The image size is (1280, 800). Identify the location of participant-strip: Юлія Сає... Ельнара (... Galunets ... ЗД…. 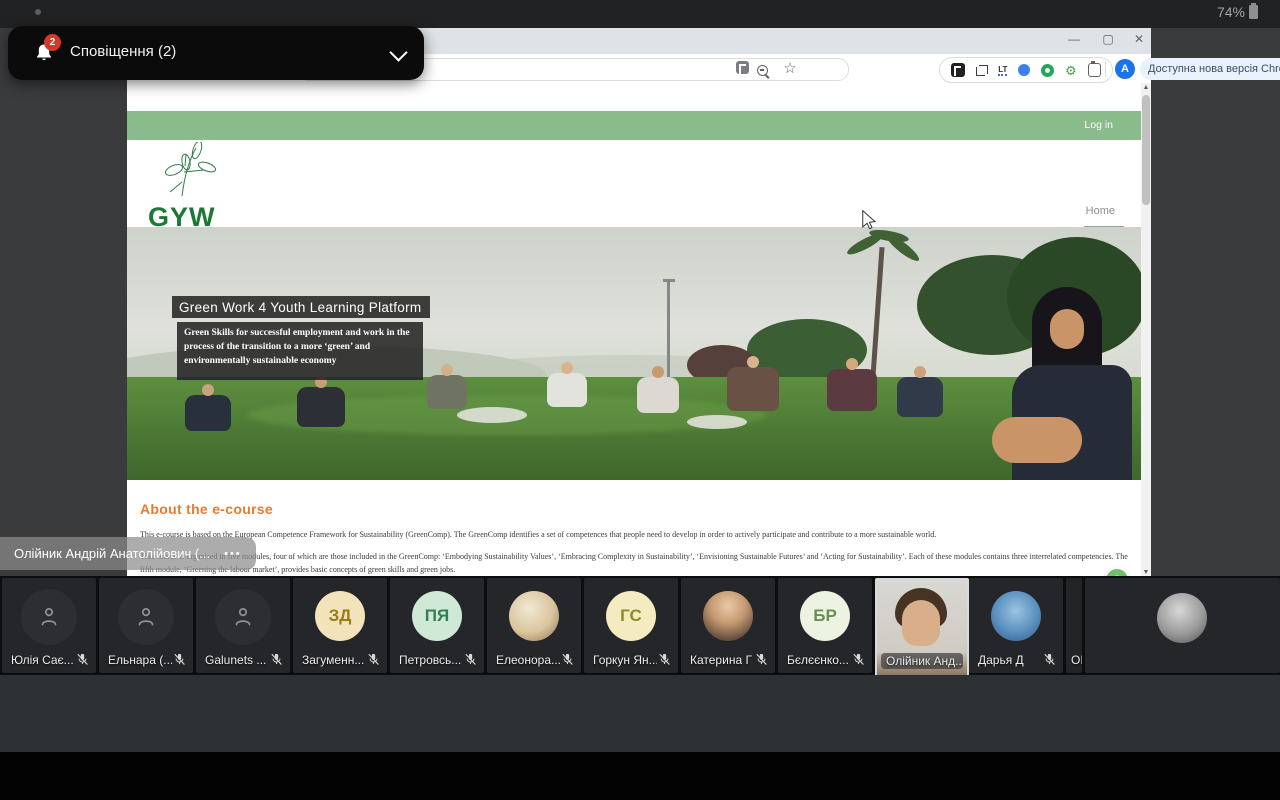
(640, 626).